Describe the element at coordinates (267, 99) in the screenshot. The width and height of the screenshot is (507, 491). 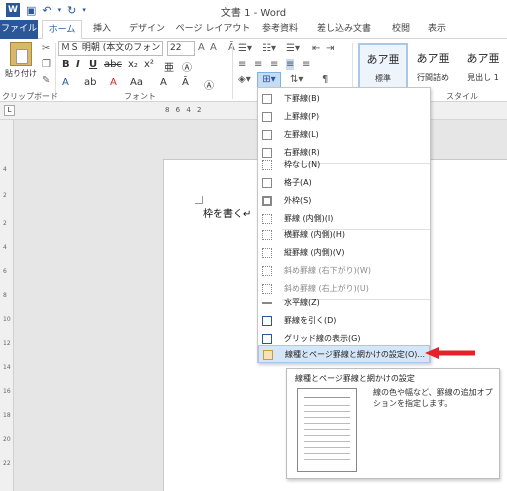
I see `bottom-border-icon` at that location.